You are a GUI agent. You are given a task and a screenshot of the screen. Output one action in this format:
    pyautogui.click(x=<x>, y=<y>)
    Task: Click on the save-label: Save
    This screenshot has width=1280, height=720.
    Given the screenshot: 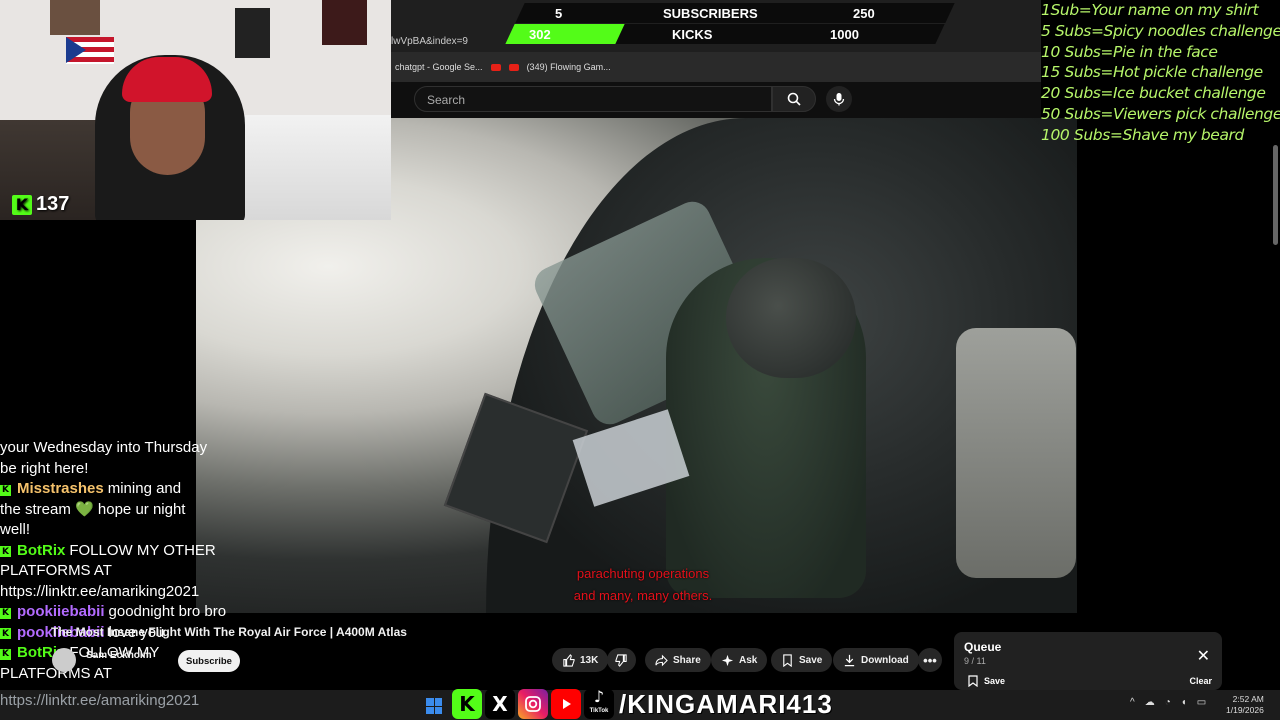 What is the action you would take?
    pyautogui.click(x=811, y=660)
    